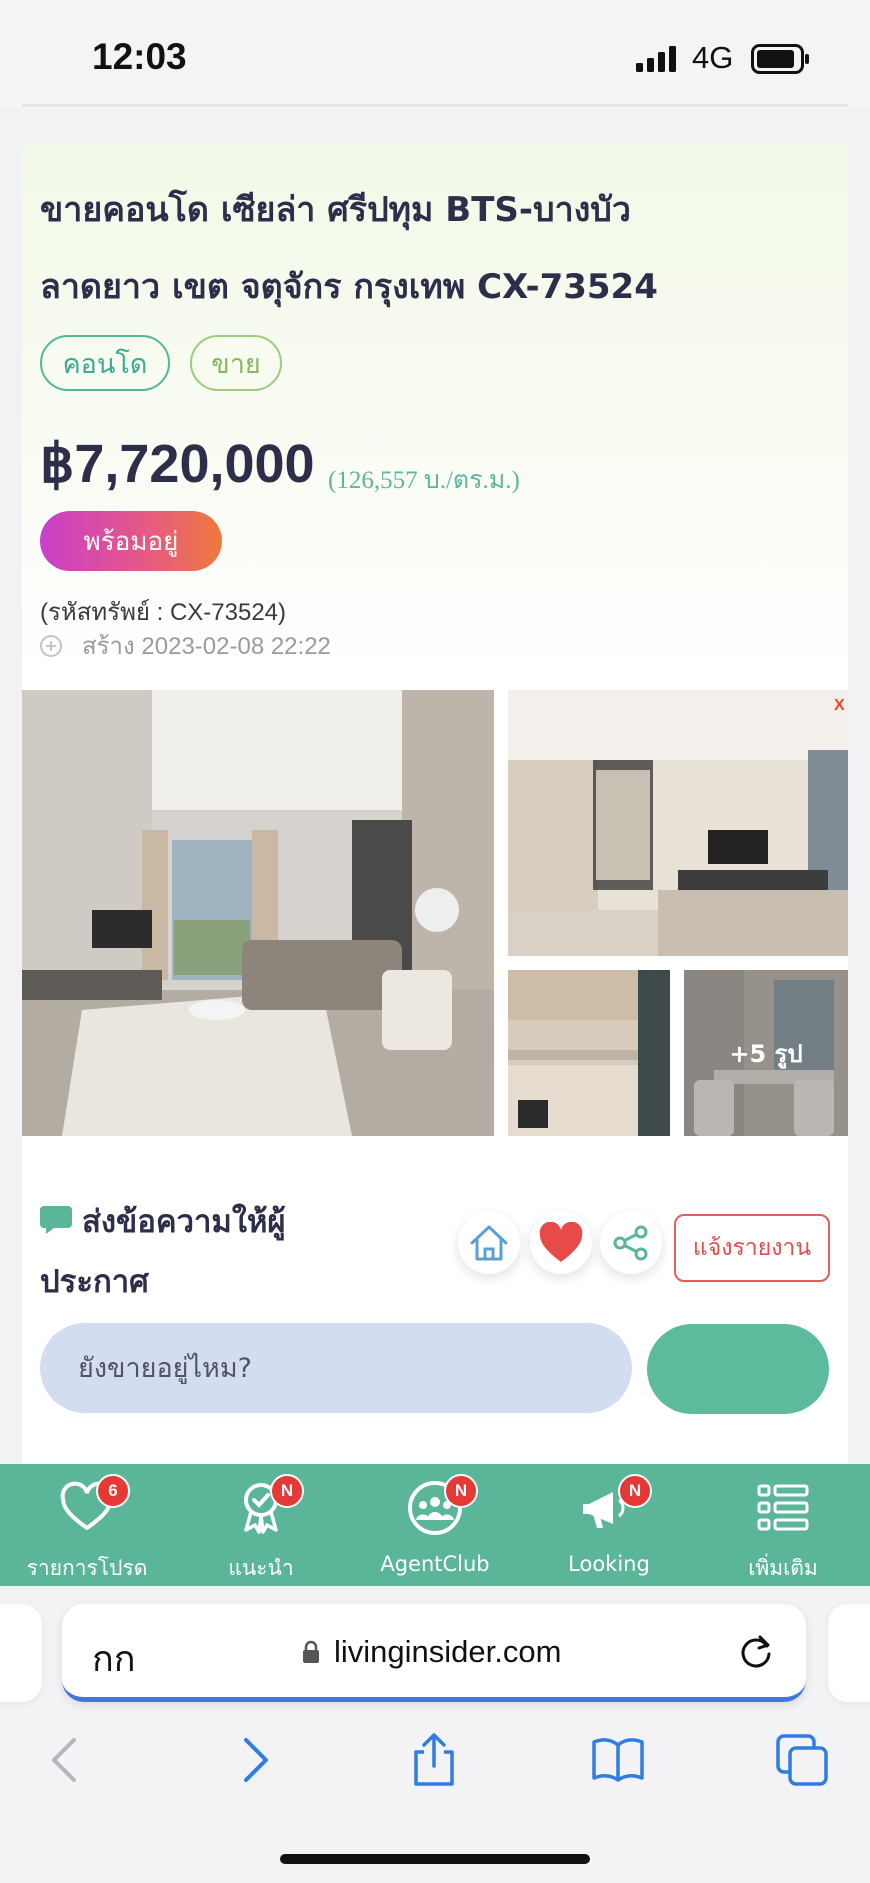 The image size is (870, 1883). I want to click on agentclub-badge: N, so click(461, 1491).